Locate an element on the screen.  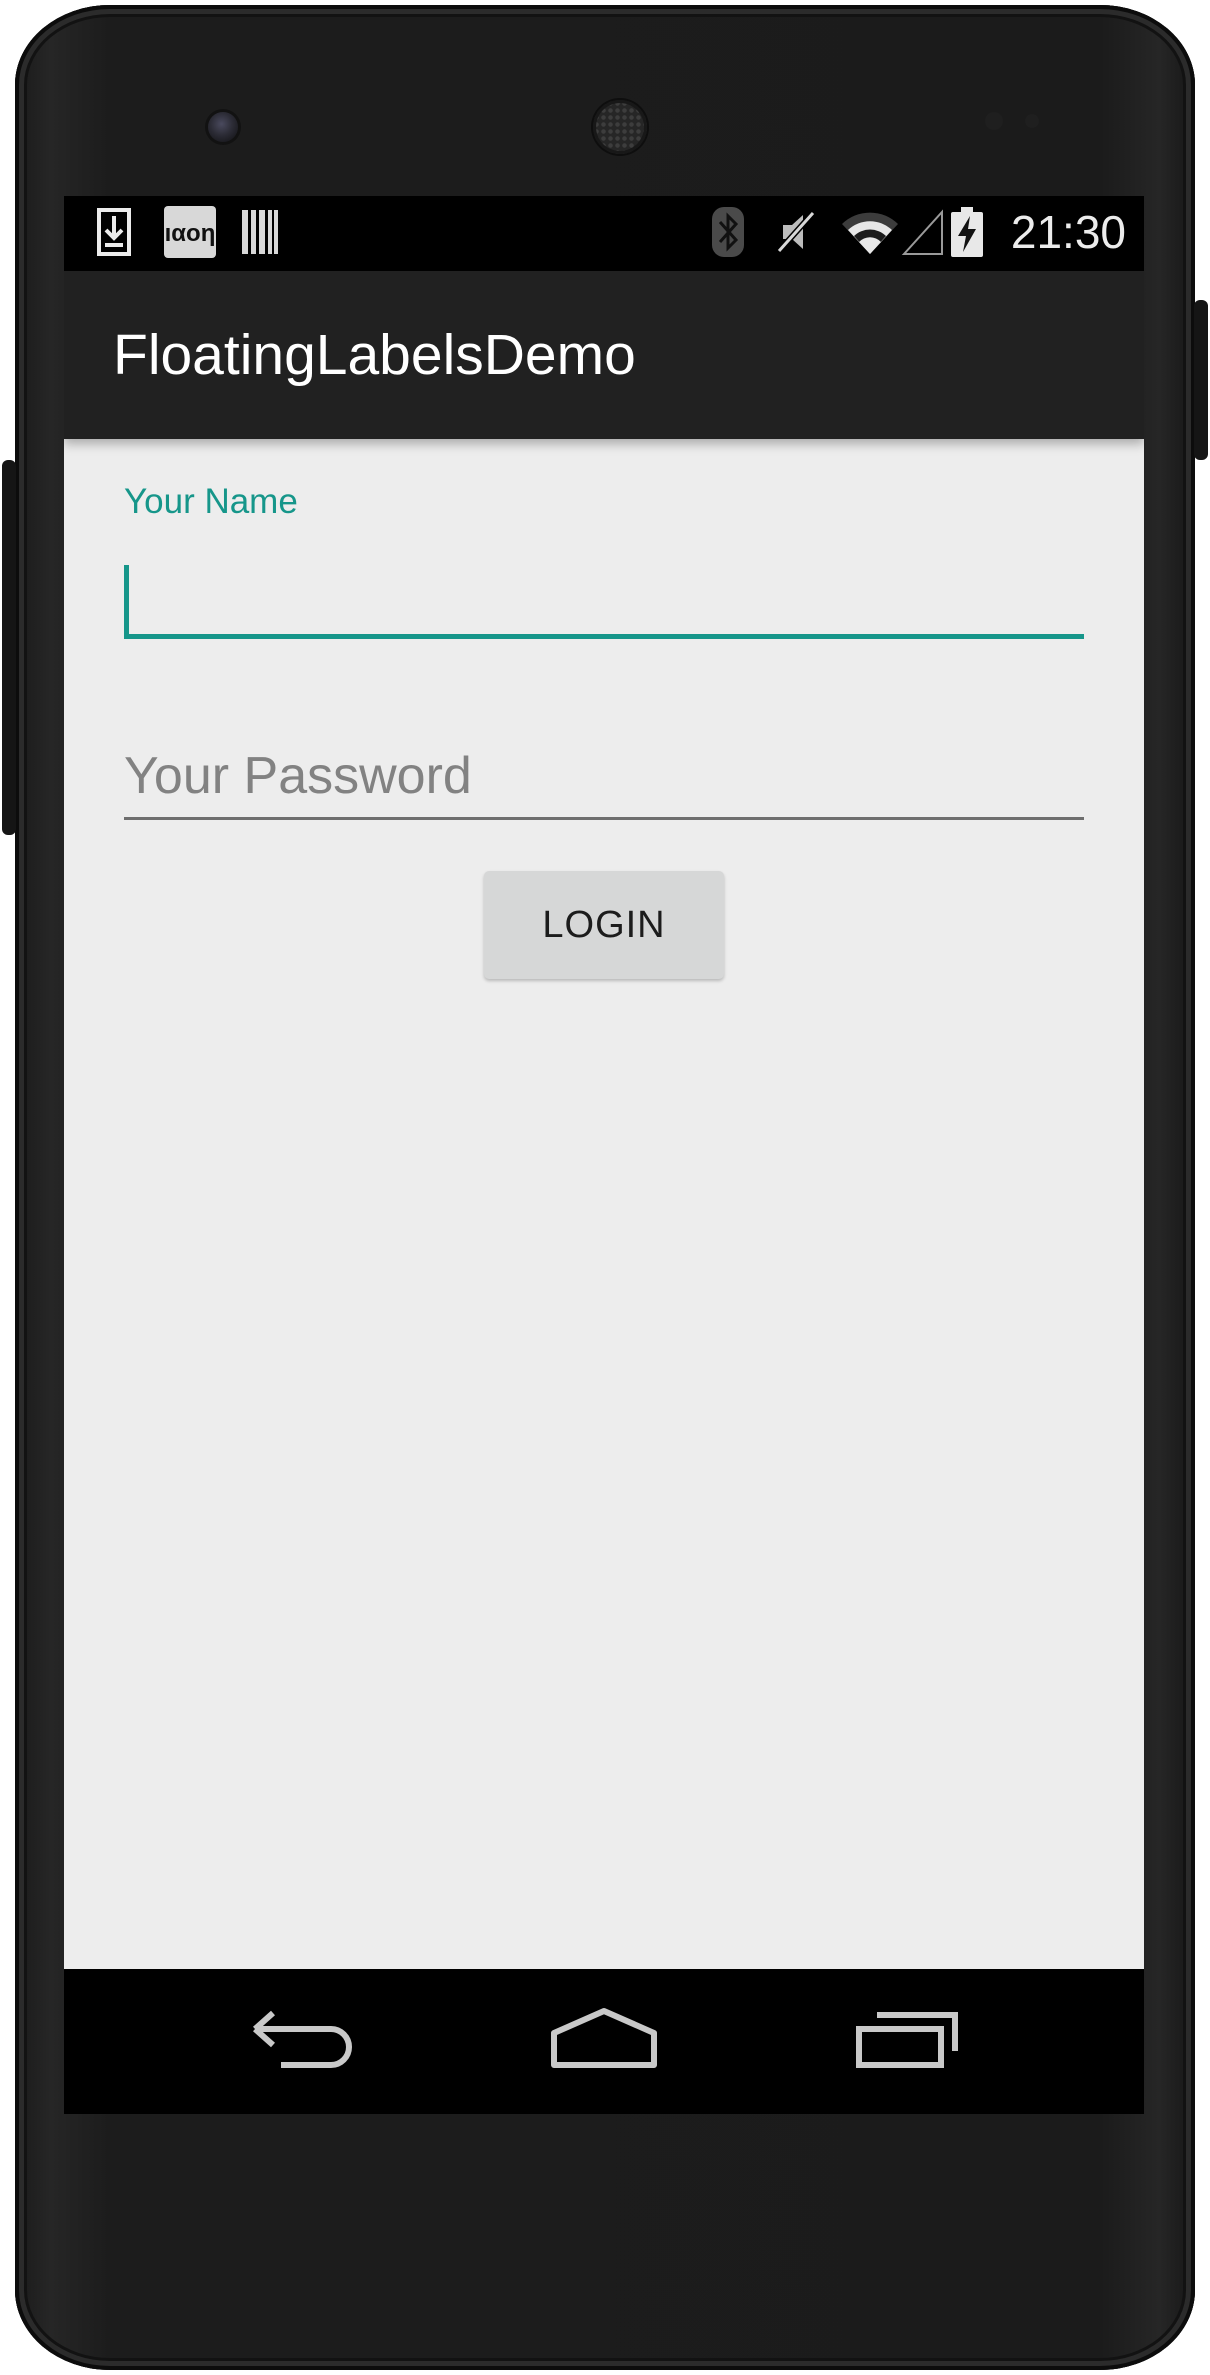
text-cursor is located at coordinates (126, 601).